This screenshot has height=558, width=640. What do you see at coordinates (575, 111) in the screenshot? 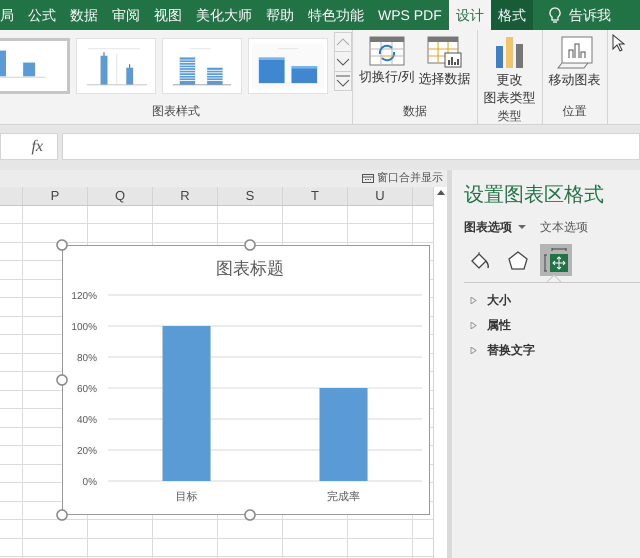
I see `group-label: 位置` at bounding box center [575, 111].